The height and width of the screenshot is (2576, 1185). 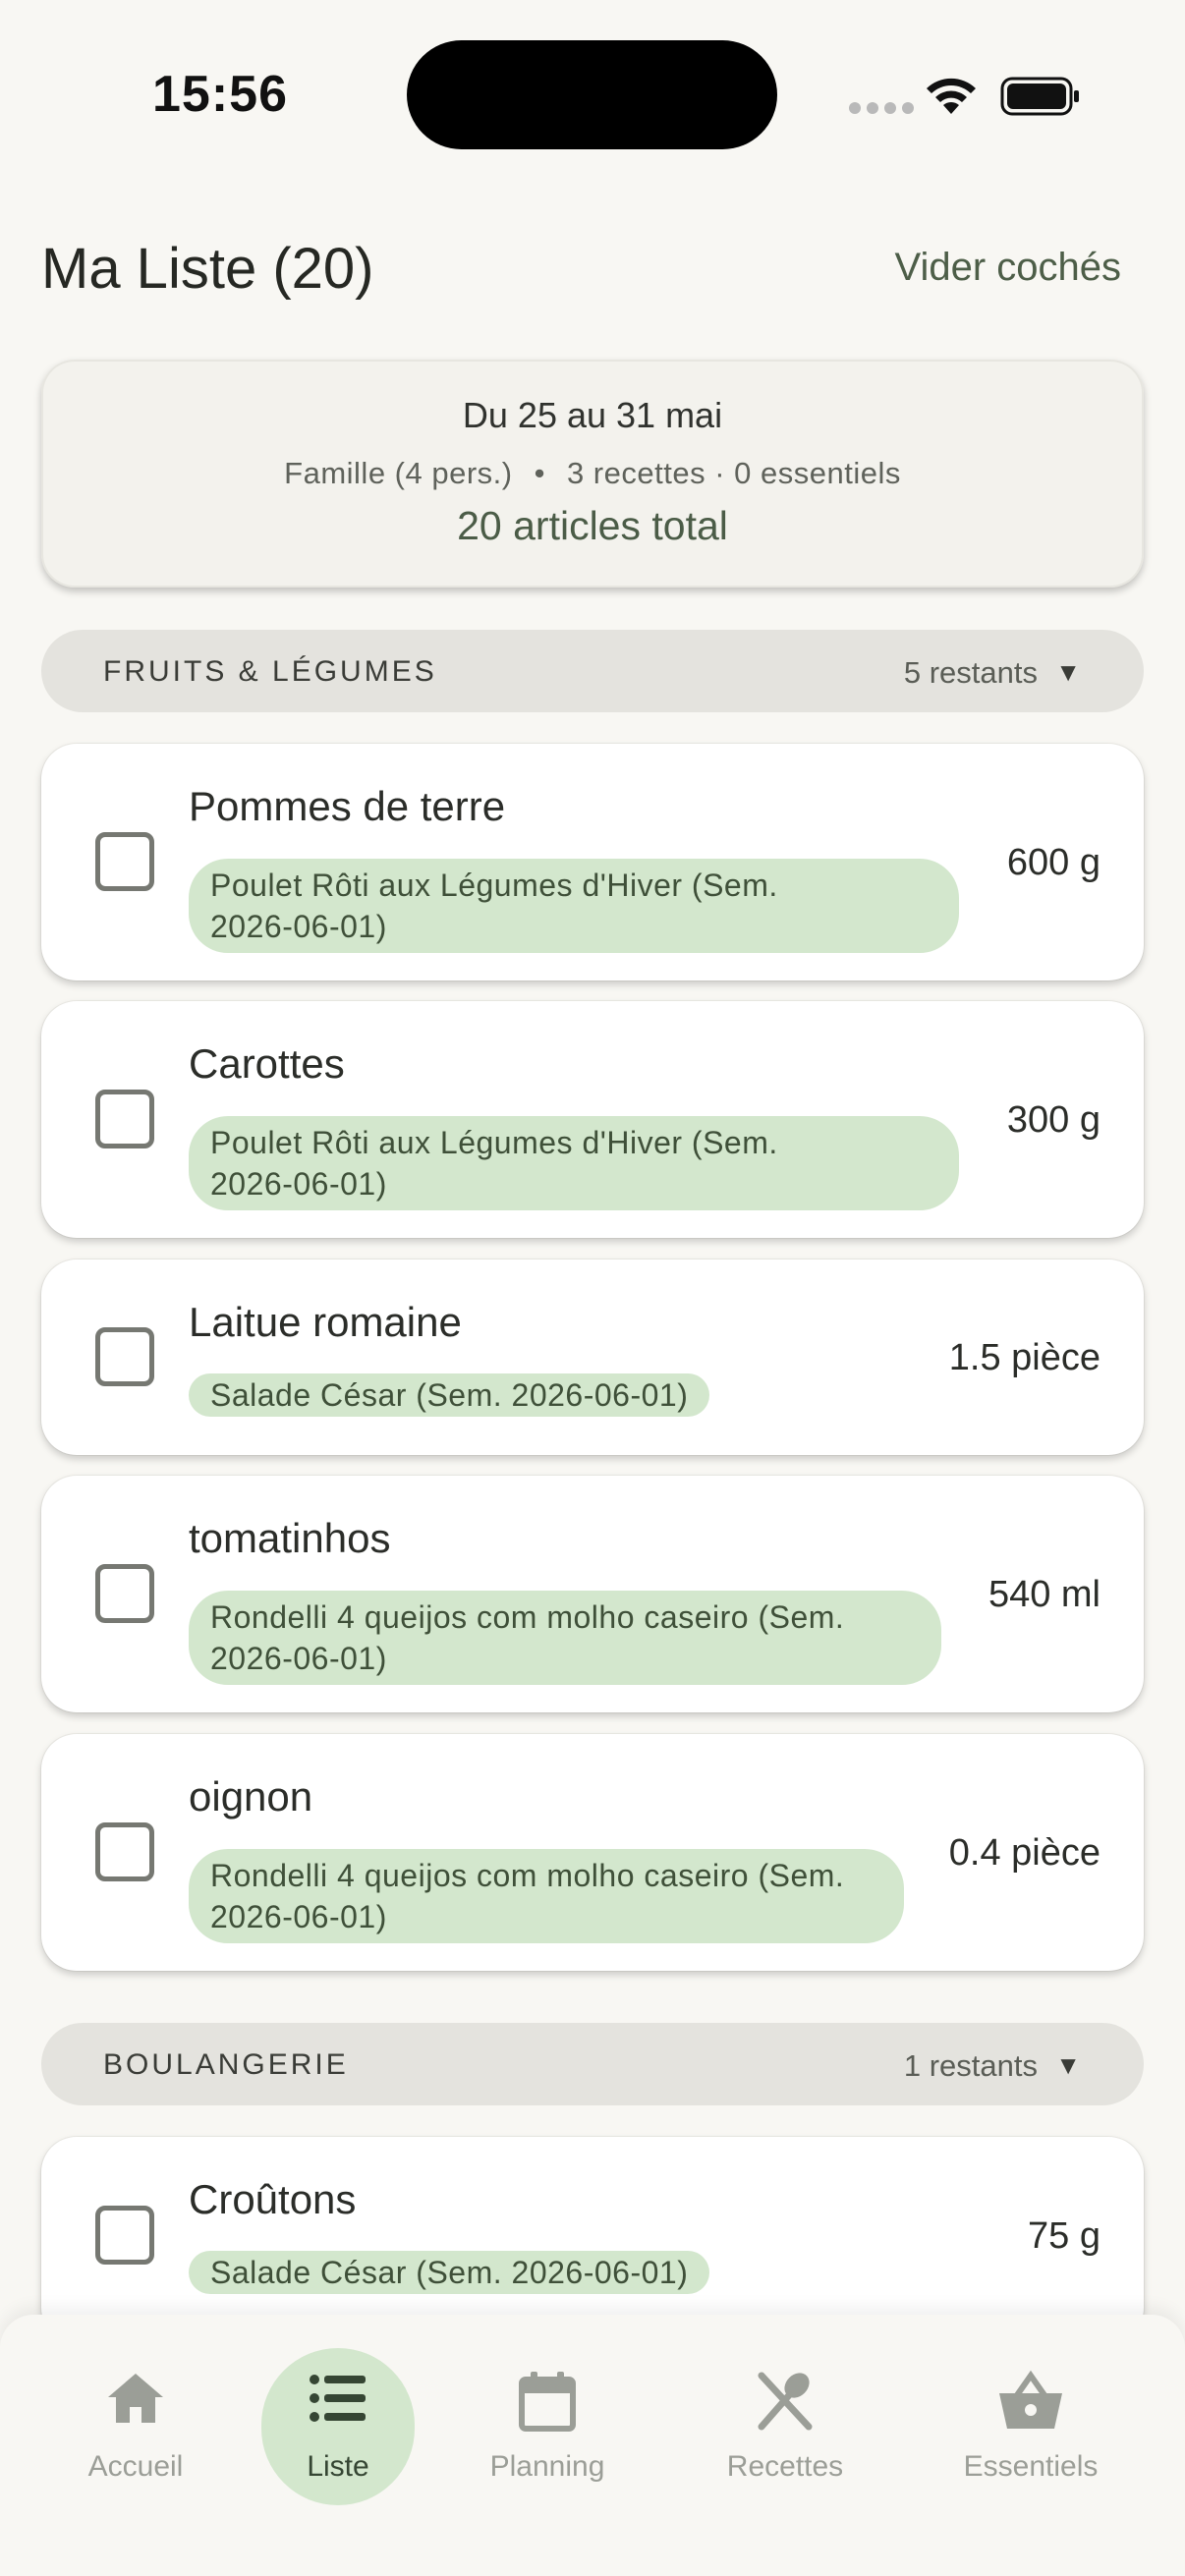 I want to click on item-quantity: 75 g, so click(x=1064, y=2236).